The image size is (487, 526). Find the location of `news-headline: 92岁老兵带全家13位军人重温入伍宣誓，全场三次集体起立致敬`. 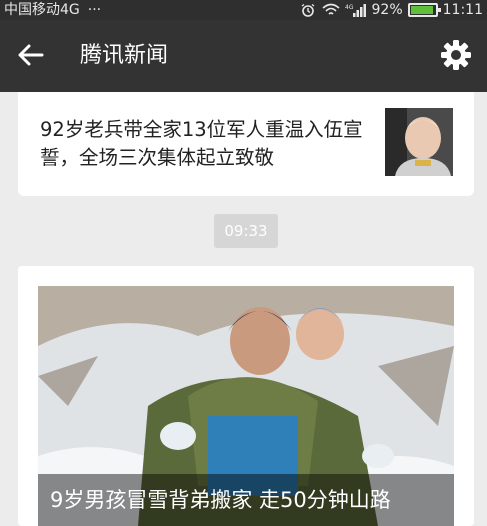

news-headline: 92岁老兵带全家13位军人重温入伍宣誓，全场三次集体起立致敬 is located at coordinates (210, 144).